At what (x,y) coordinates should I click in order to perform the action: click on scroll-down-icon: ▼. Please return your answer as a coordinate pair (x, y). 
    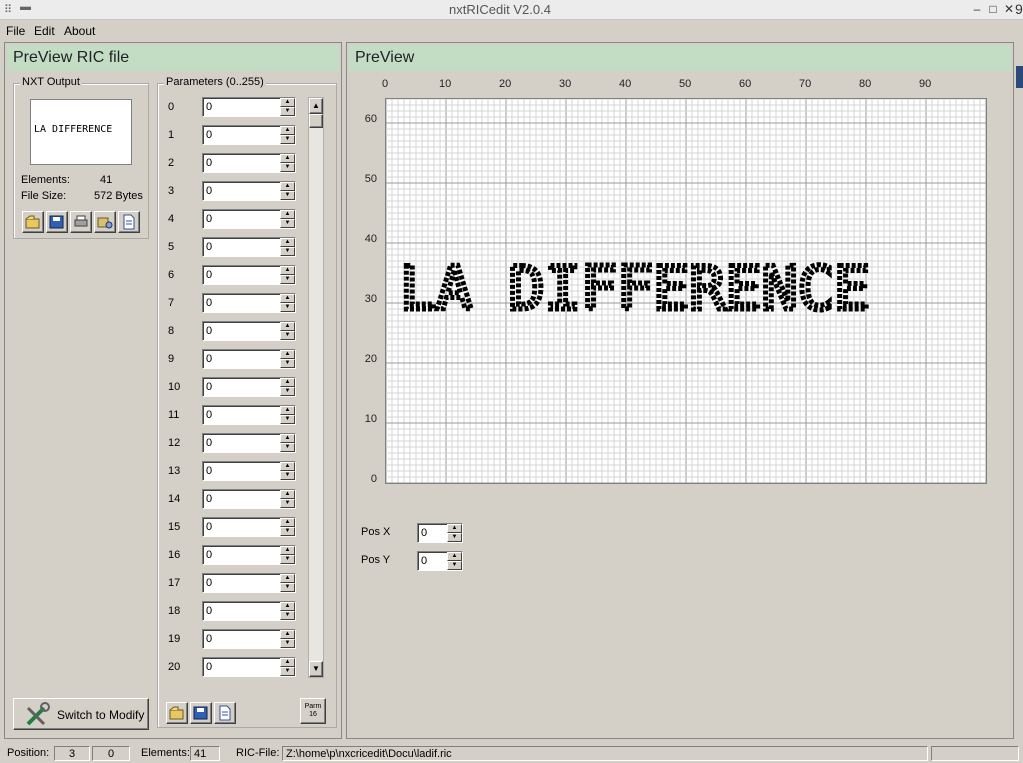
    Looking at the image, I should click on (316, 669).